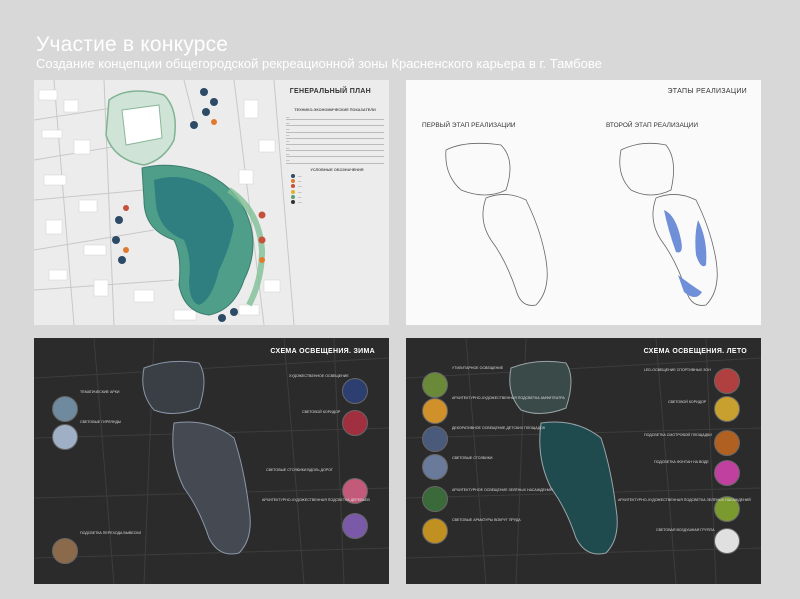 The image size is (800, 599). I want to click on winter-label-3: СВЕТОВЫЕ ГИРЛЯНДЫ, so click(101, 422).